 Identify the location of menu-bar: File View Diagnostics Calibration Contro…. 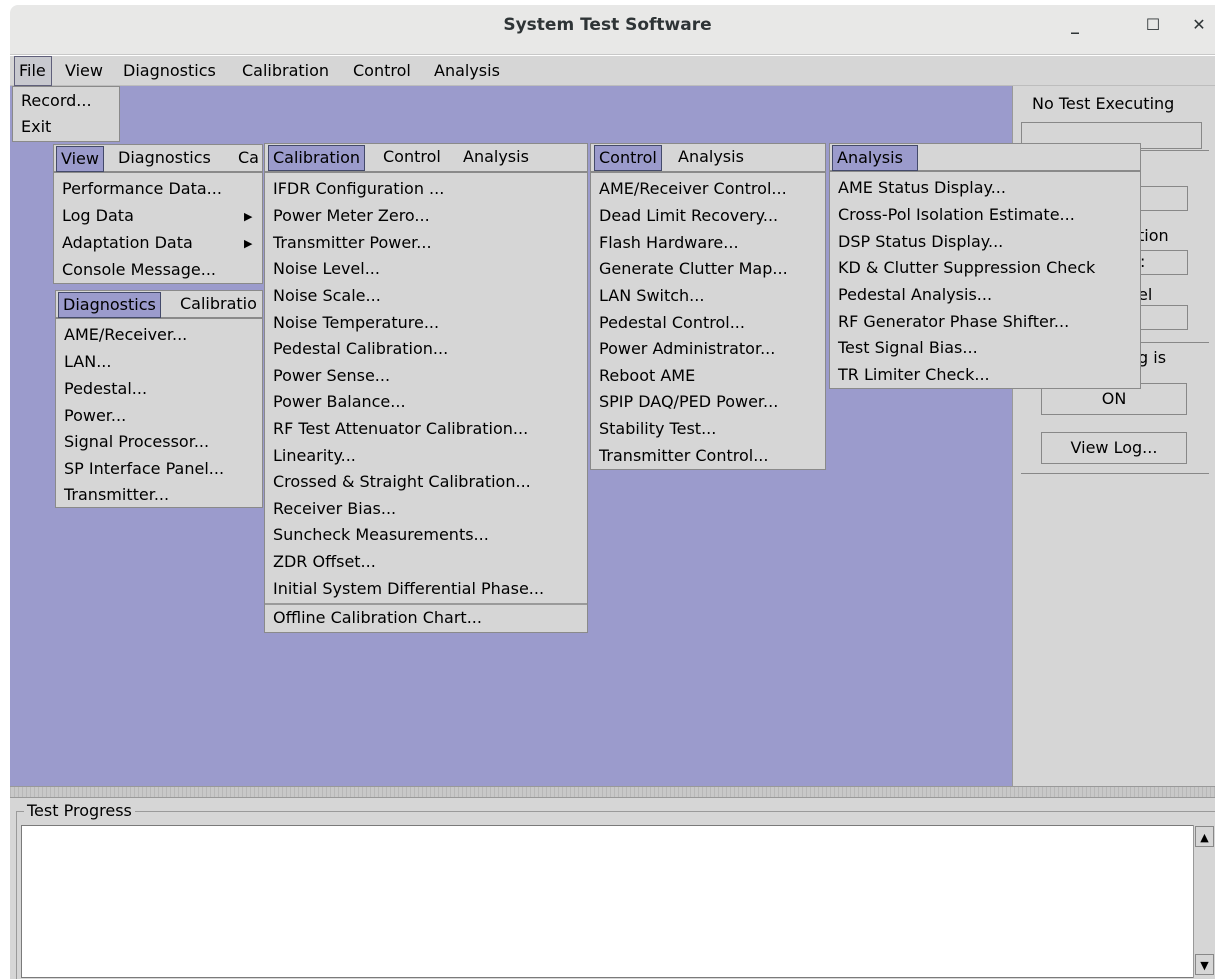
(612, 71).